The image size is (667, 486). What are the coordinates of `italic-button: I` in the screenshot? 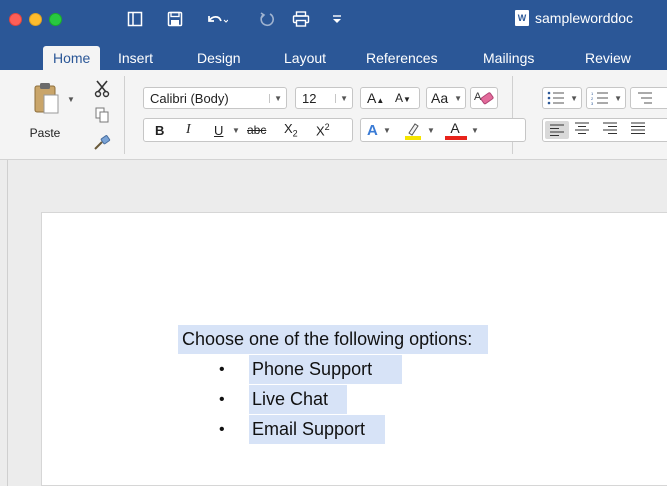 It's located at (188, 130).